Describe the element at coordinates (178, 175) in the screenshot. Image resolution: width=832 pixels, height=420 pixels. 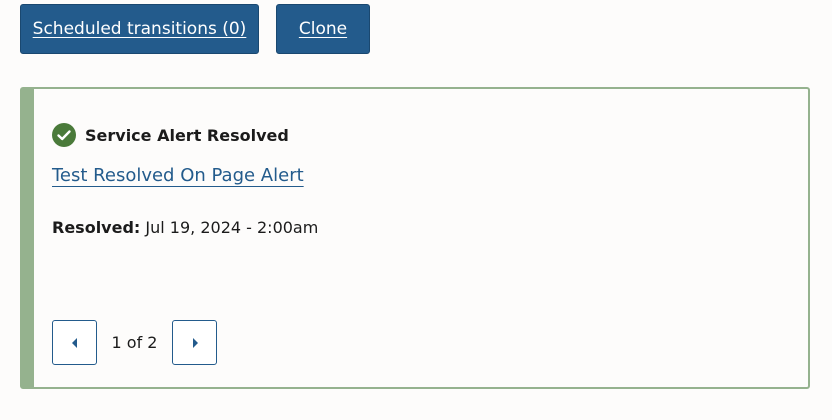
I see `alert-title-link: Test Resolved On Page Alert` at that location.